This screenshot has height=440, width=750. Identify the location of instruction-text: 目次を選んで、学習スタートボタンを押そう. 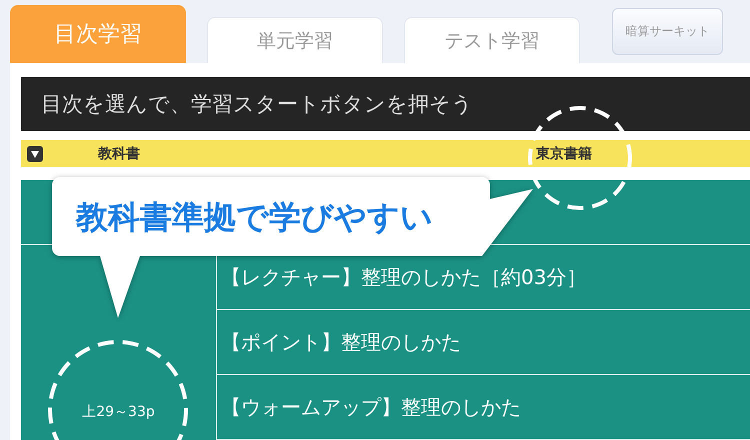
(257, 104).